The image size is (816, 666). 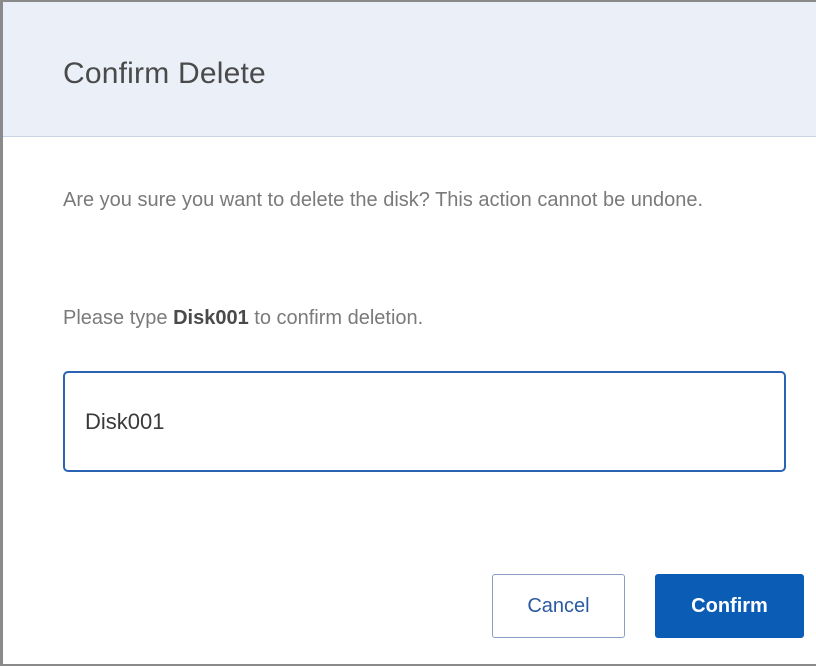 What do you see at coordinates (164, 73) in the screenshot?
I see `dialog-title: Confirm Delete` at bounding box center [164, 73].